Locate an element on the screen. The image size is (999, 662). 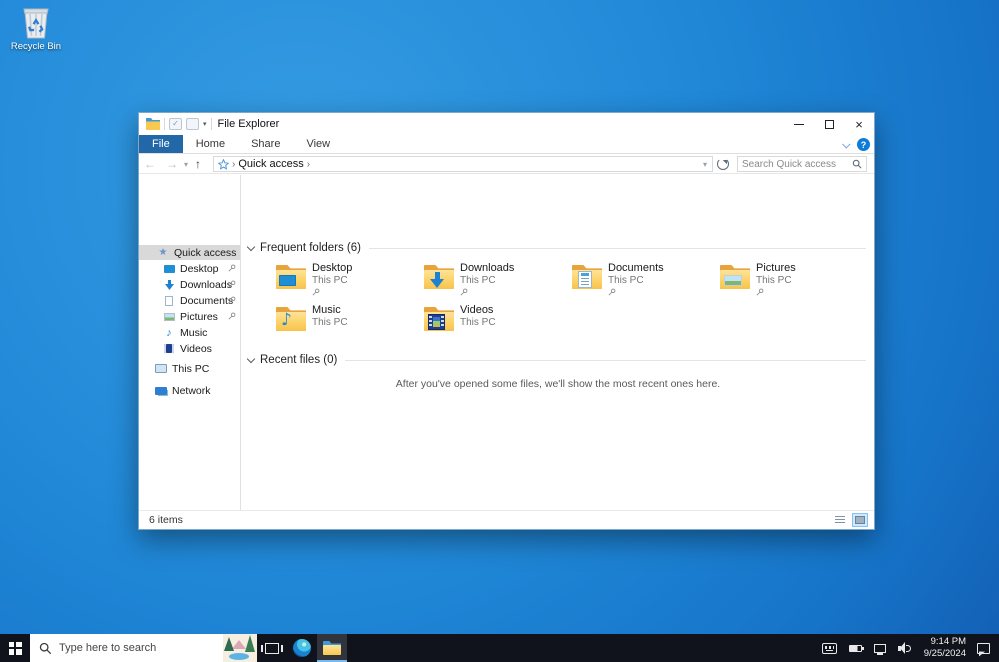
sidebar-item-desktop: Desktop is located at coordinates (189, 268).